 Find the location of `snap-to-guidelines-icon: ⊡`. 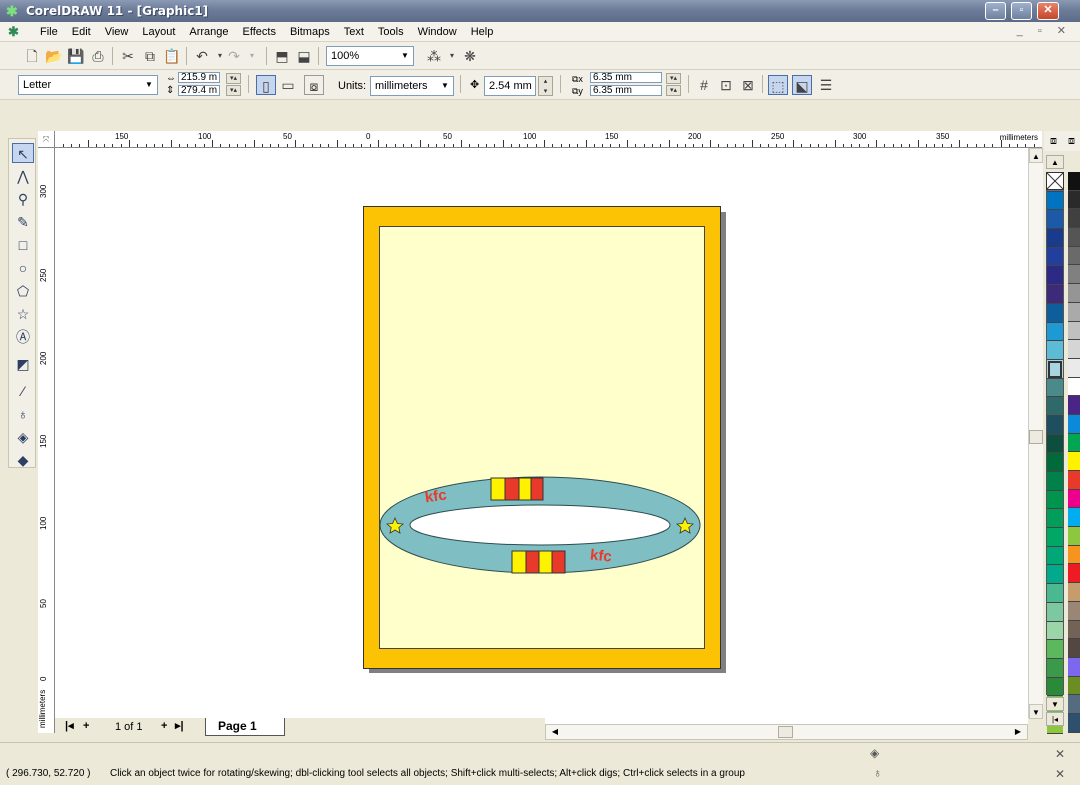

snap-to-guidelines-icon: ⊡ is located at coordinates (726, 85).